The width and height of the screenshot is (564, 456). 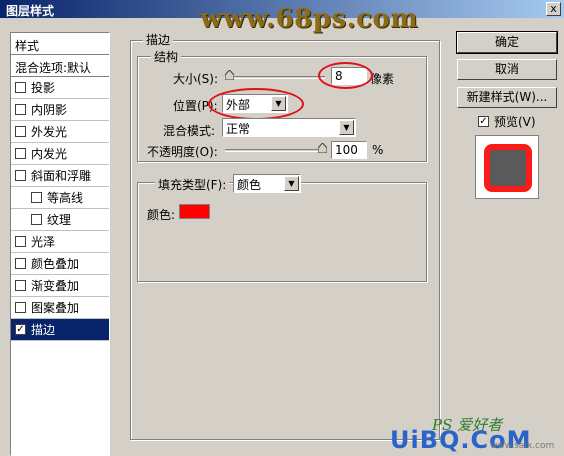 I want to click on opacity-slider-track, so click(x=276, y=150).